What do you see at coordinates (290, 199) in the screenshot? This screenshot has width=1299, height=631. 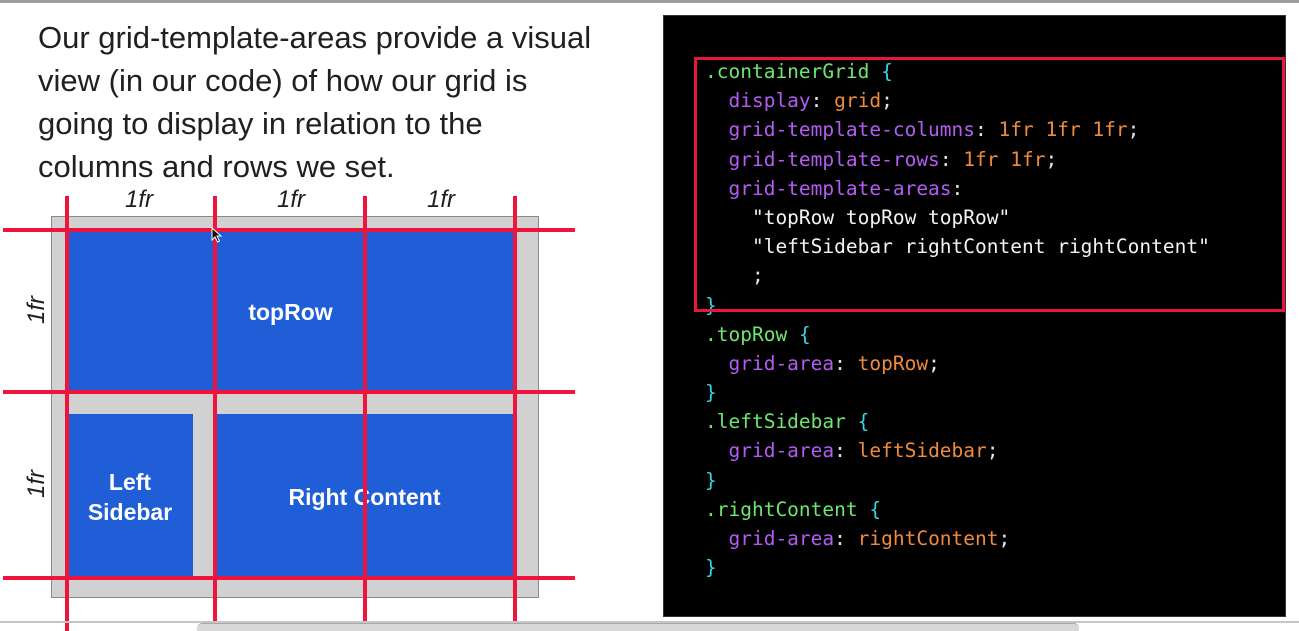 I see `column-label-2: 1fr` at bounding box center [290, 199].